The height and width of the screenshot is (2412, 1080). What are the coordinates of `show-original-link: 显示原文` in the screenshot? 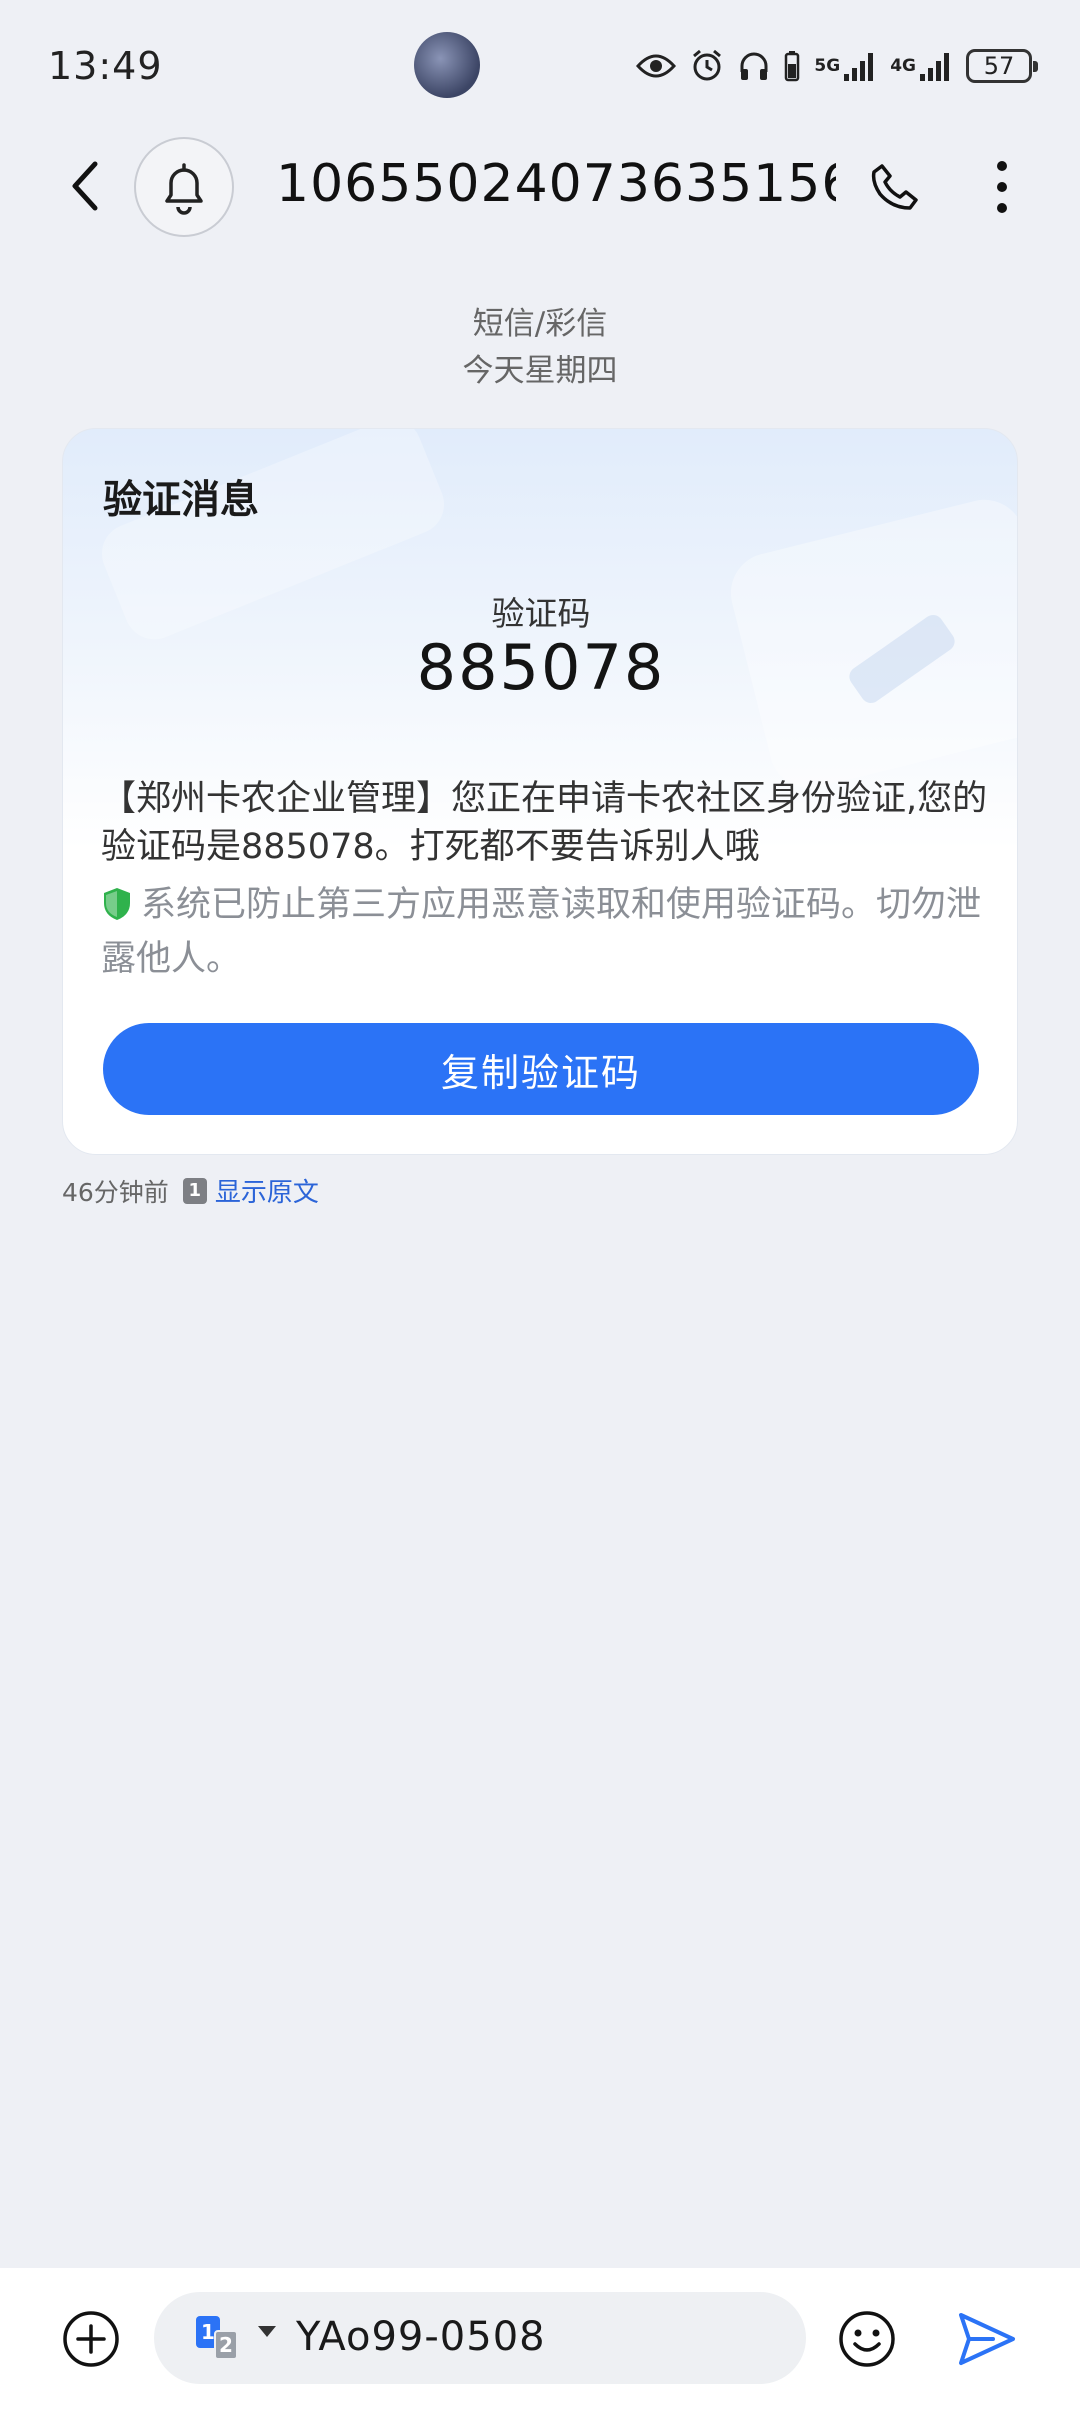 It's located at (267, 1190).